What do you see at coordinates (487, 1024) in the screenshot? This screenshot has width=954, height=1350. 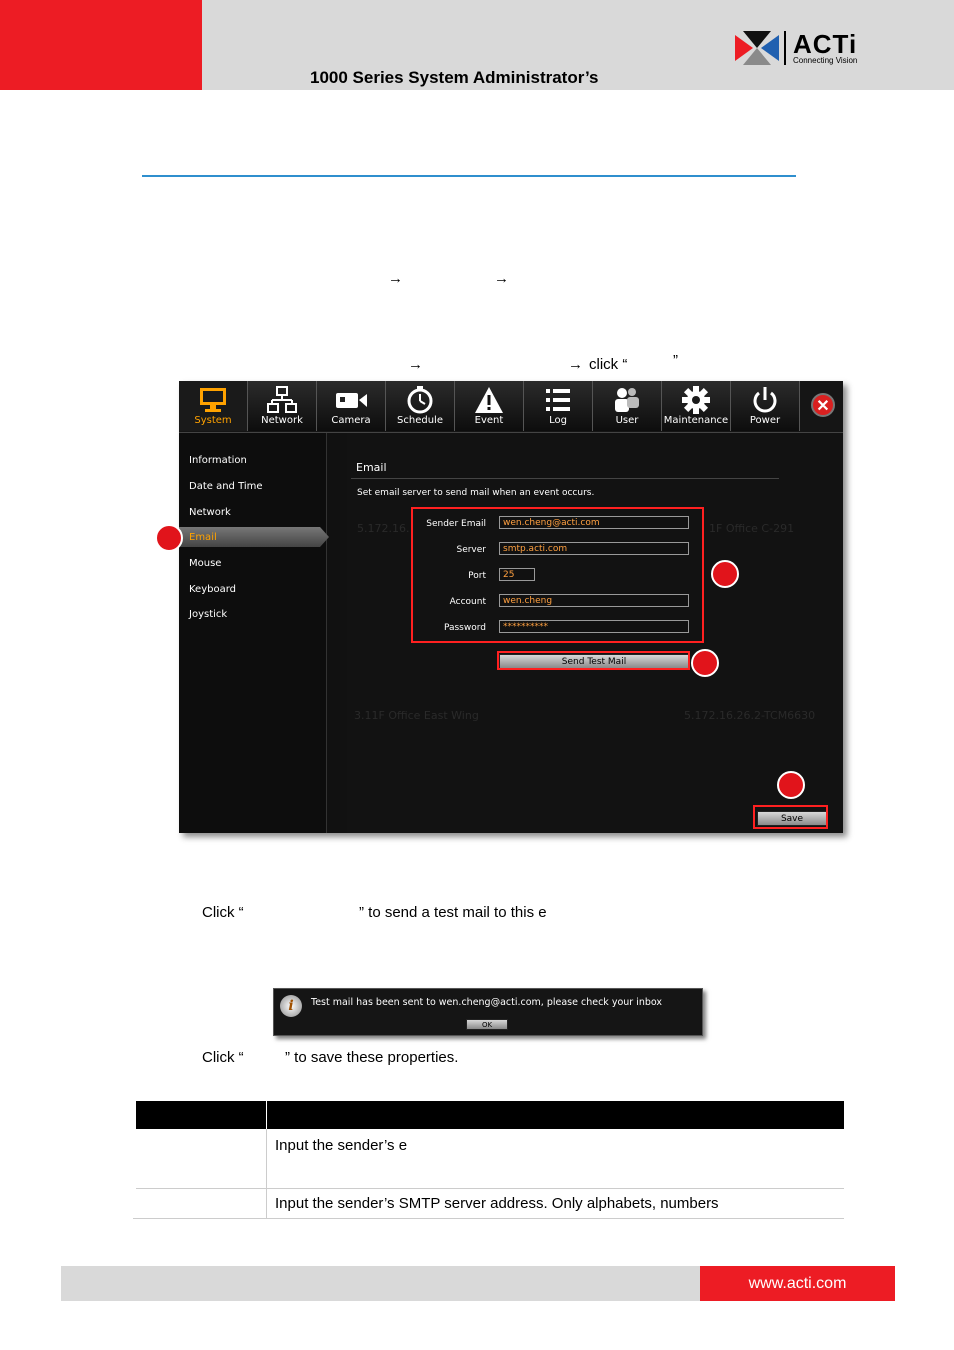 I see `ok-button: OK` at bounding box center [487, 1024].